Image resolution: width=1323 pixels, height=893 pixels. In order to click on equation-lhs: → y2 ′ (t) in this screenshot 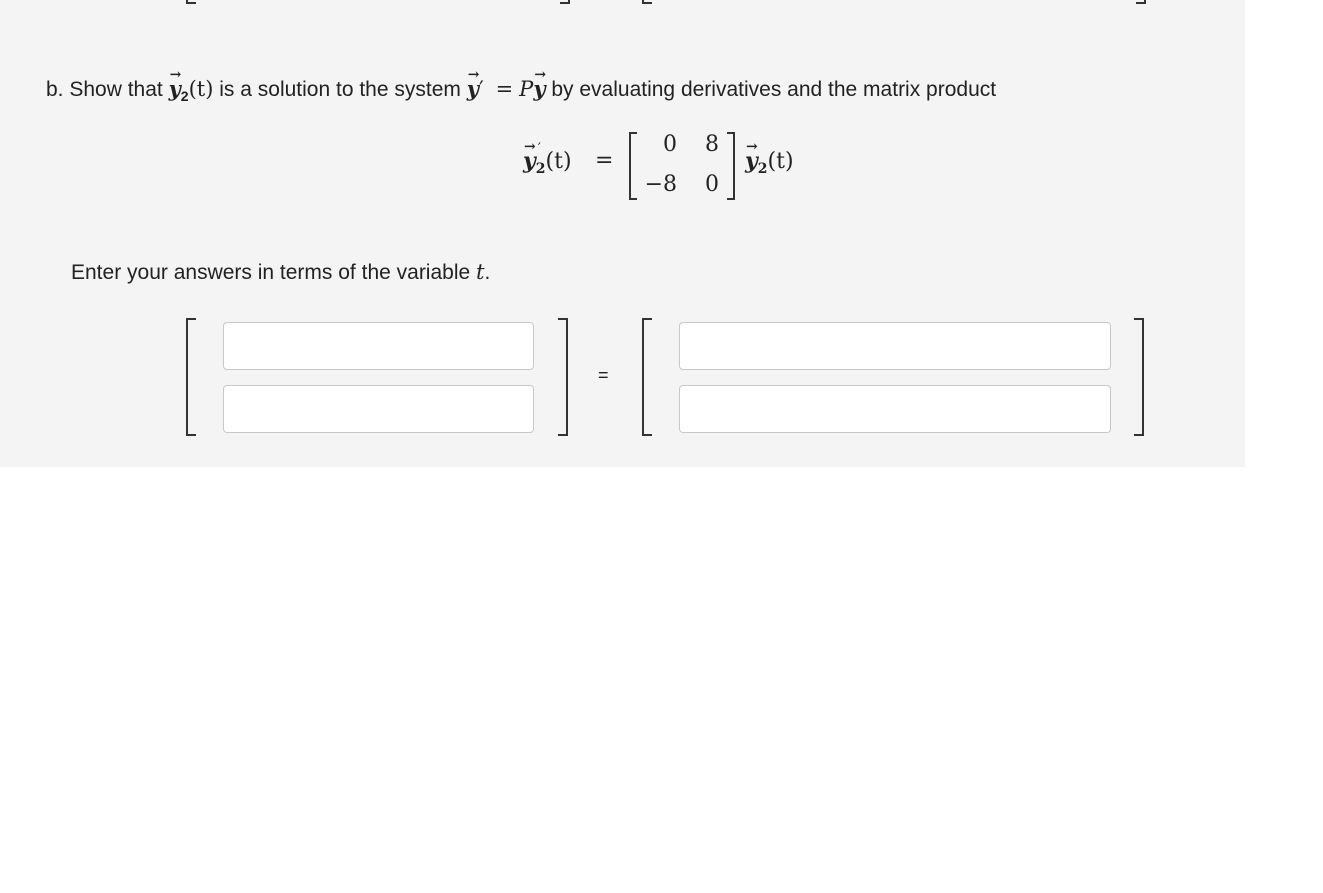, I will do `click(547, 158)`.